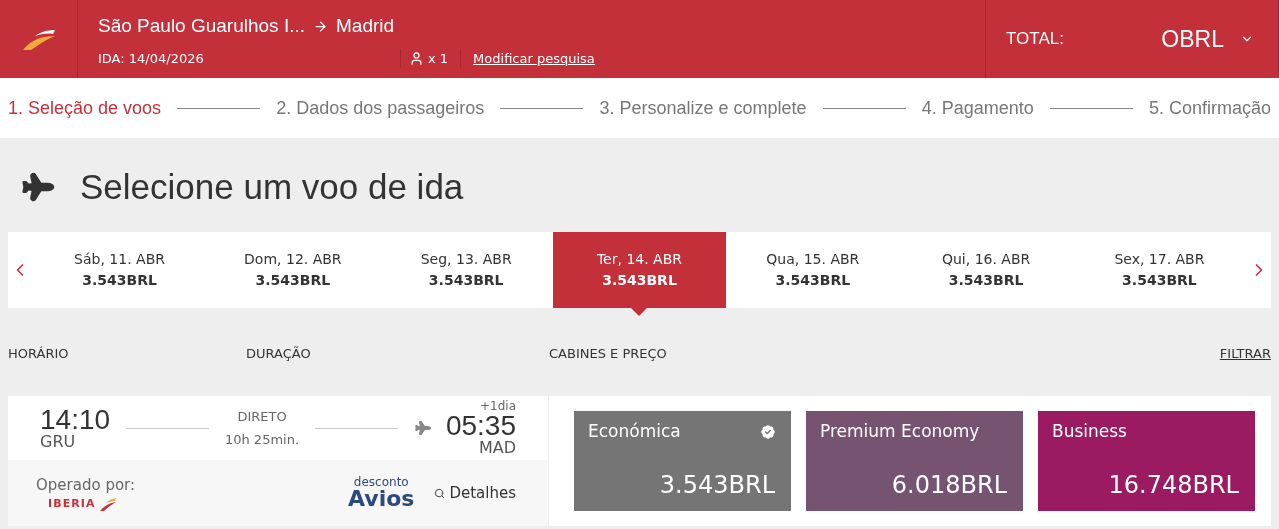 This screenshot has height=529, width=1279. I want to click on total-price: OBRL, so click(1192, 39).